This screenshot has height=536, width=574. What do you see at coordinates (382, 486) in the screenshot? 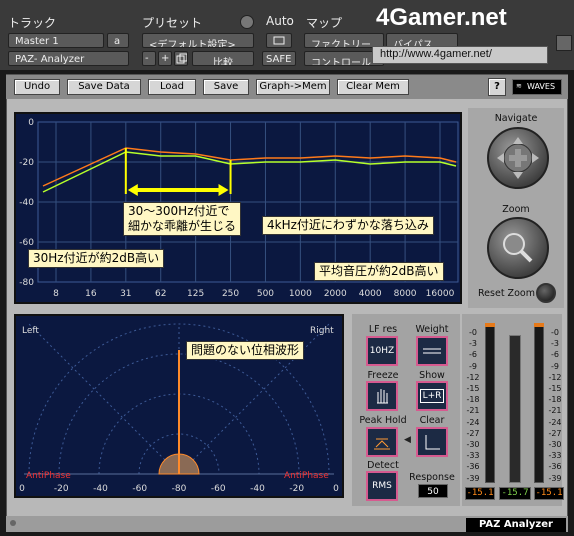
I see `detect-button: RMS` at bounding box center [382, 486].